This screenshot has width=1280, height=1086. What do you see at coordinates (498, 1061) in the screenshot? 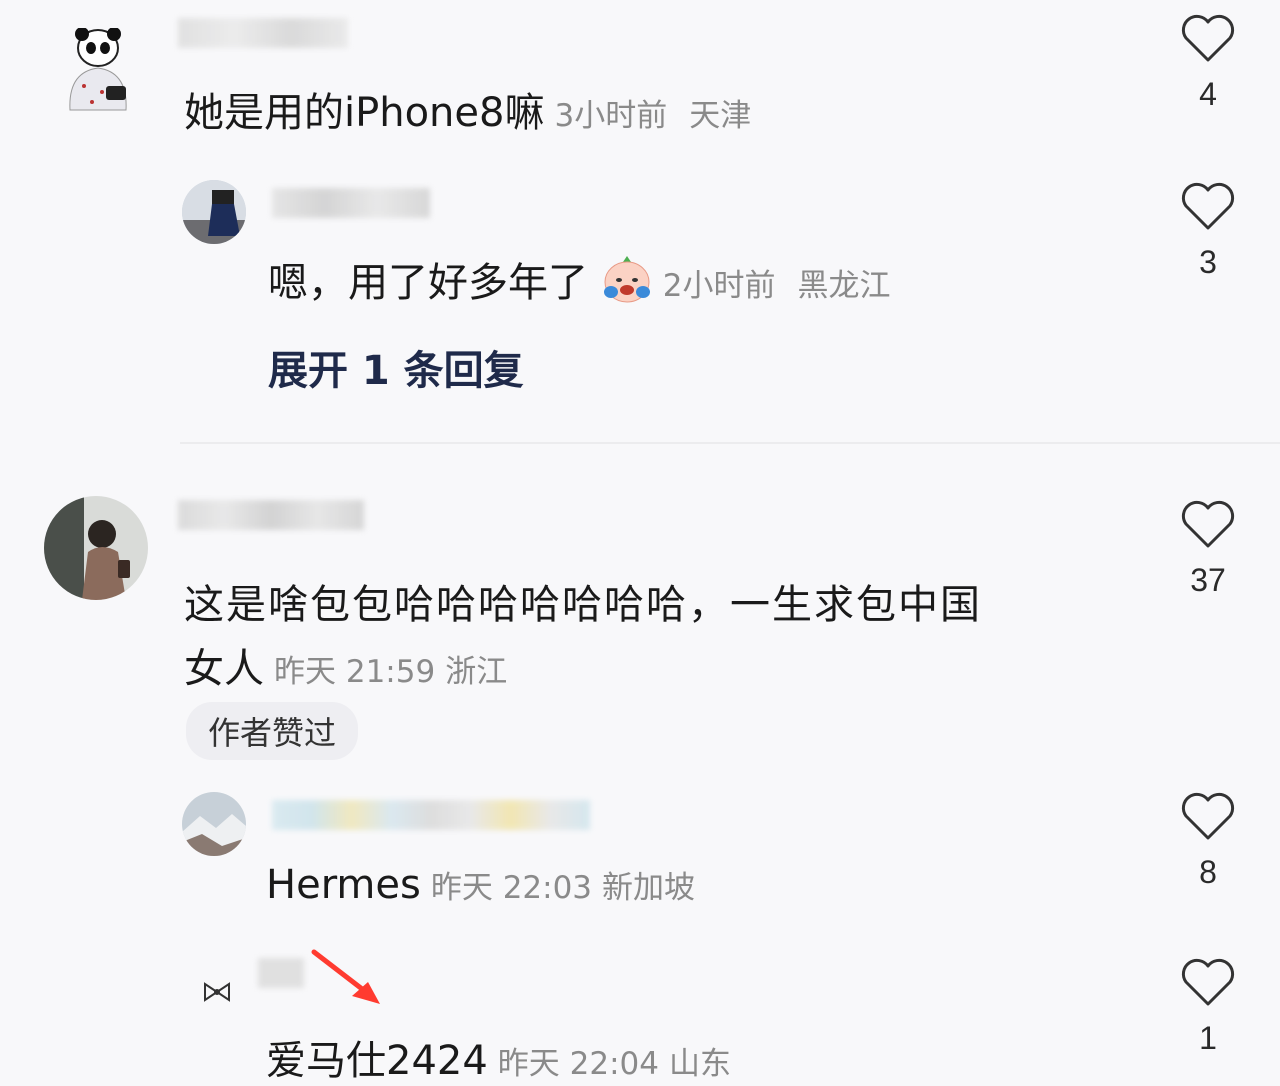
I see `comment-text: 爱马仕2424 昨天 22:04 山东` at bounding box center [498, 1061].